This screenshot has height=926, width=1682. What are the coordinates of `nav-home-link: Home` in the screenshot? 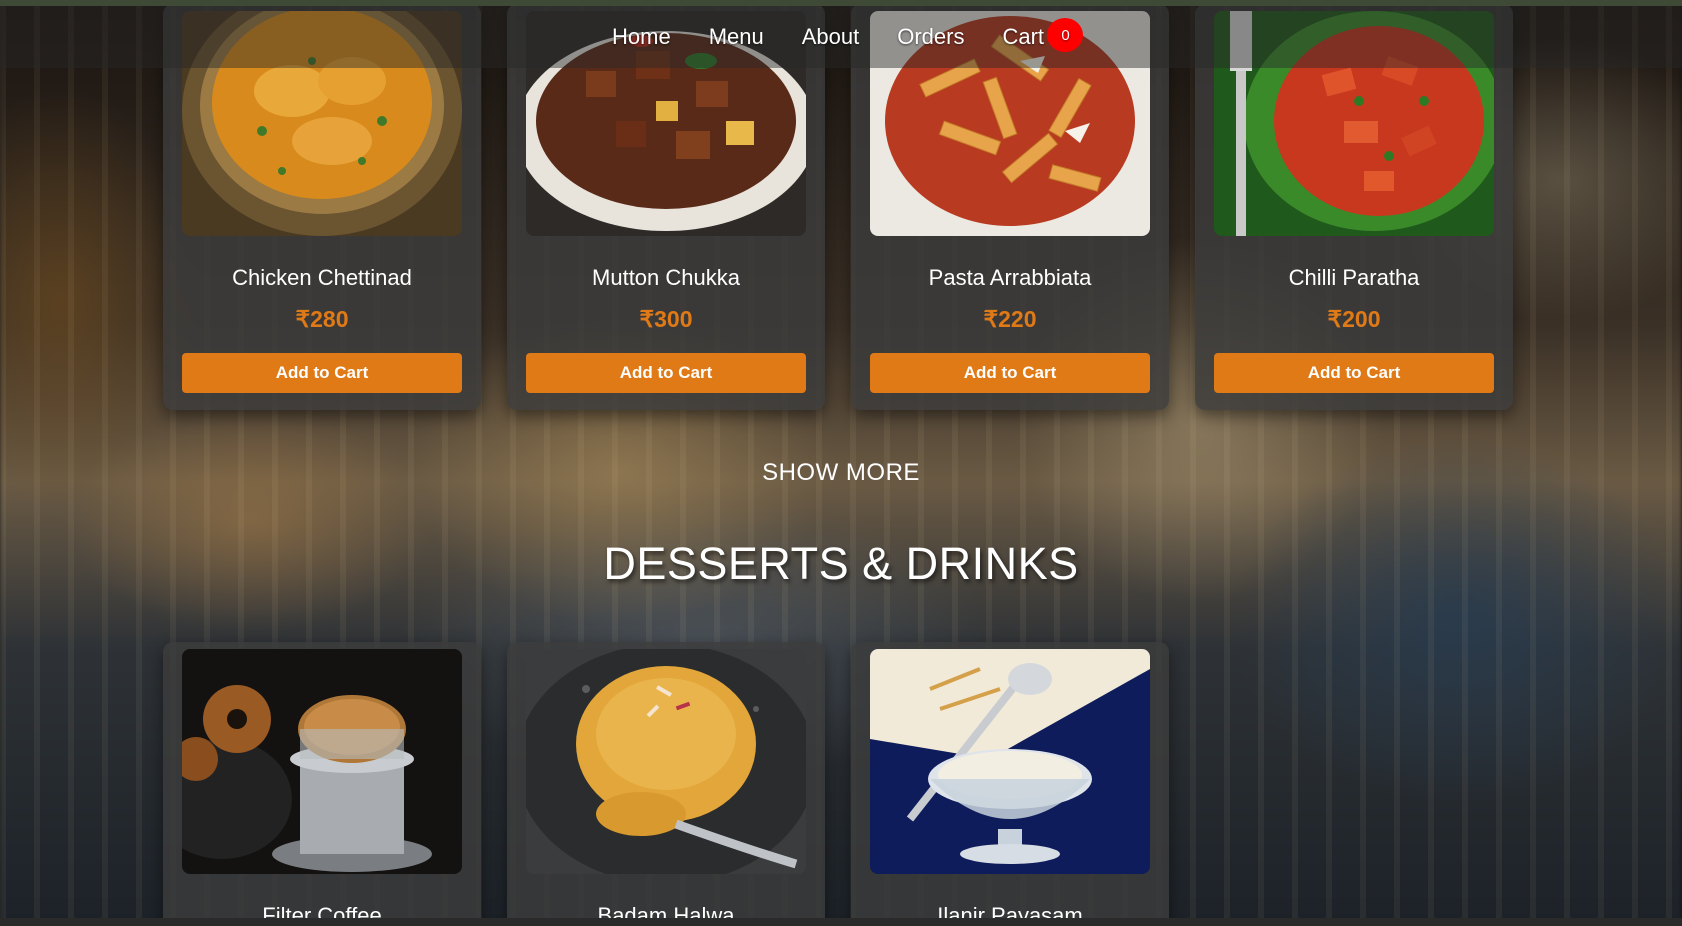 It's located at (641, 37).